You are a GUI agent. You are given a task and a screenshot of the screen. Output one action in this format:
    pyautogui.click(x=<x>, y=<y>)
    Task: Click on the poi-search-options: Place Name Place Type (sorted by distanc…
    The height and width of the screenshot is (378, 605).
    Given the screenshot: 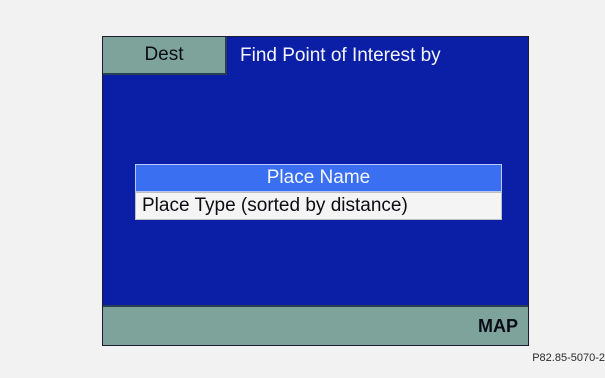 What is the action you would take?
    pyautogui.click(x=318, y=192)
    